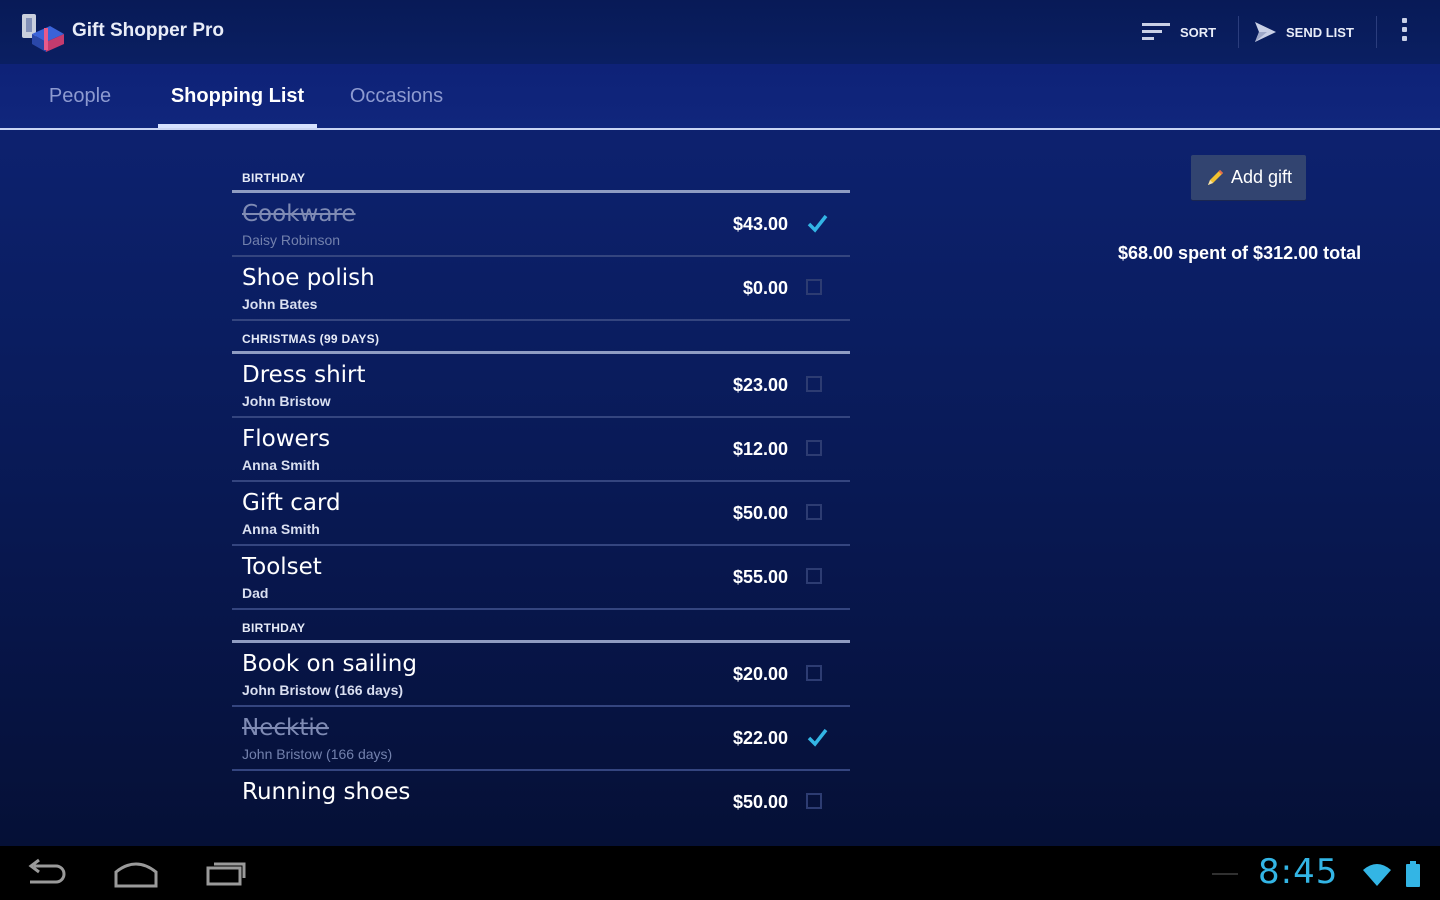  What do you see at coordinates (304, 375) in the screenshot?
I see `gift-name: Dress shirt` at bounding box center [304, 375].